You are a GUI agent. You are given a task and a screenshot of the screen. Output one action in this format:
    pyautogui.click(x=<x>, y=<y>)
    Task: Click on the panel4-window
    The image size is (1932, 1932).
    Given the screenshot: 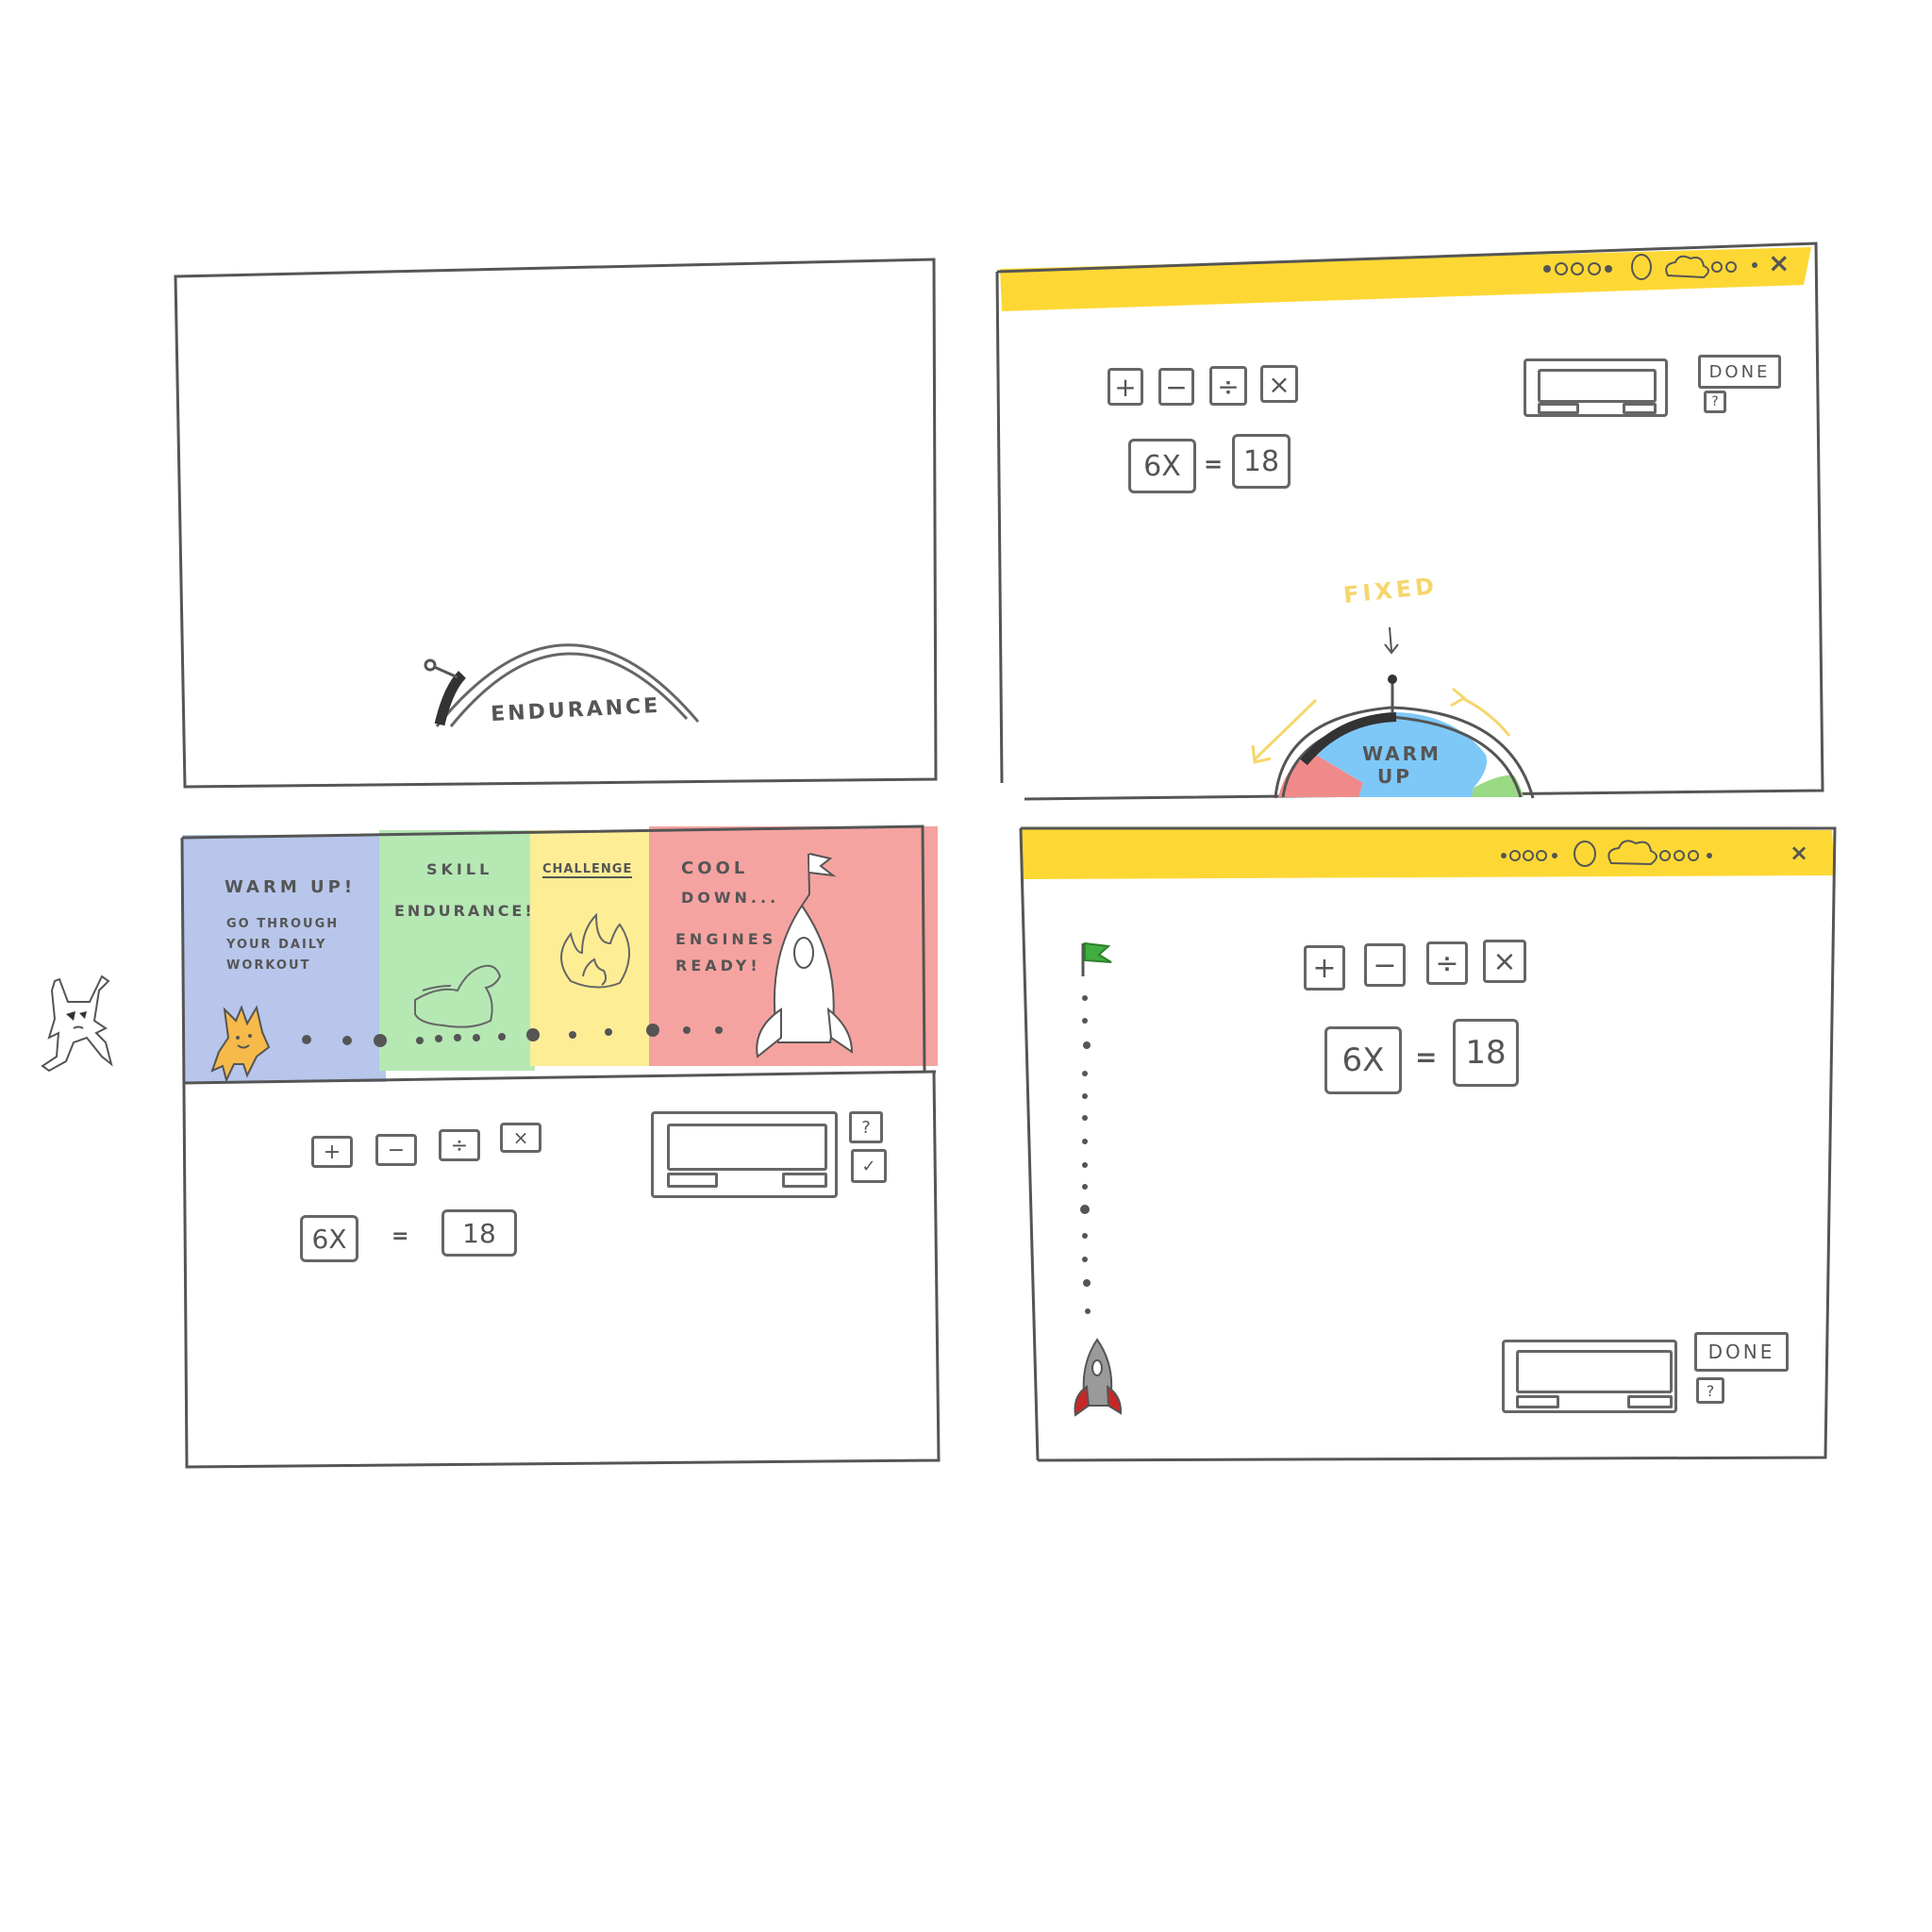 What is the action you would take?
    pyautogui.click(x=1428, y=1144)
    